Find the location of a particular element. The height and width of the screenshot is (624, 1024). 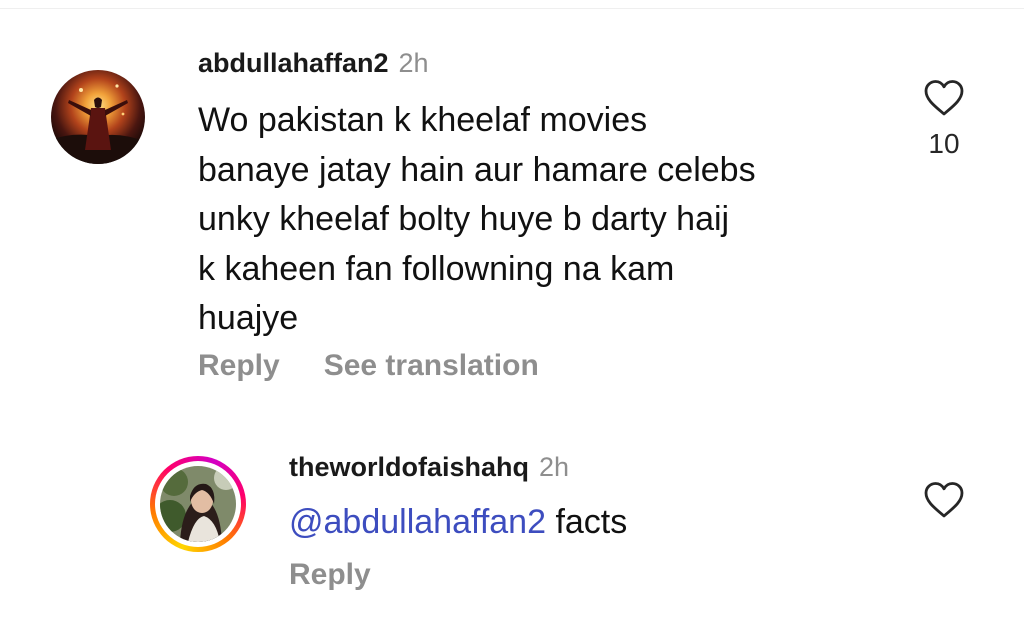

comment-text-line: k kaheen fan followning na kam is located at coordinates (436, 268).